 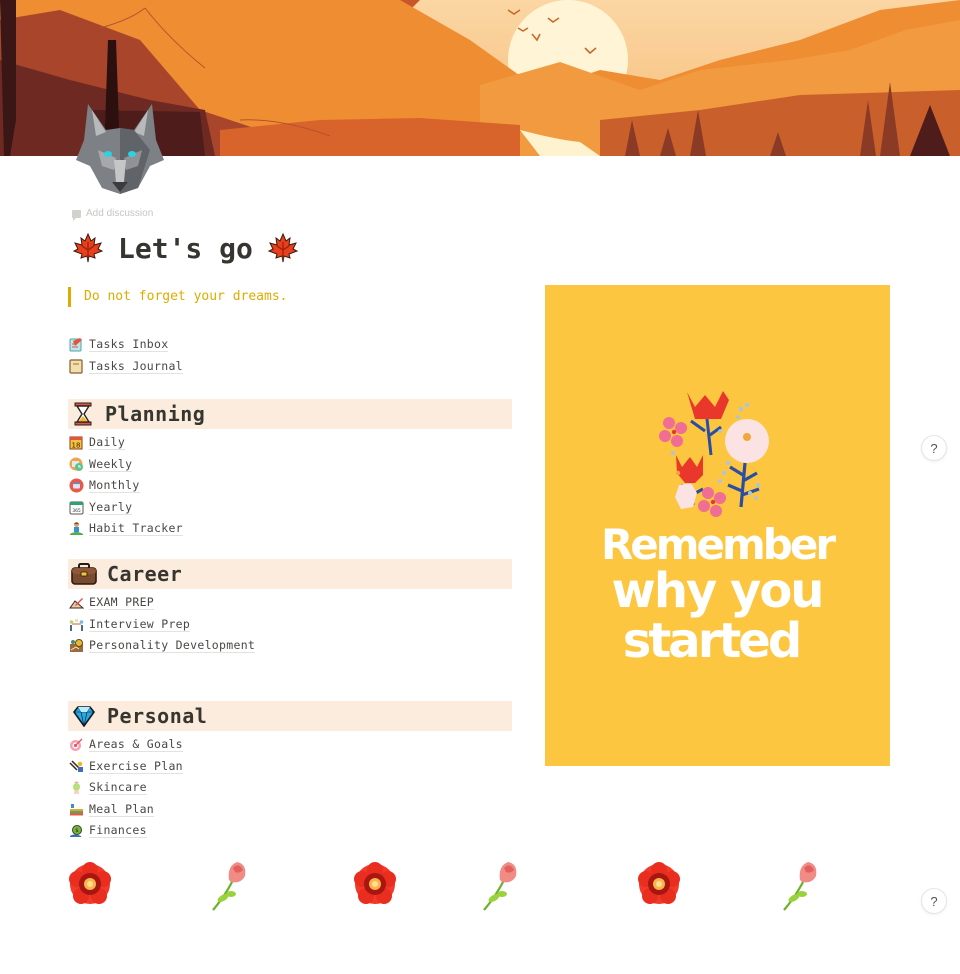 What do you see at coordinates (76, 624) in the screenshot?
I see `interview-icon` at bounding box center [76, 624].